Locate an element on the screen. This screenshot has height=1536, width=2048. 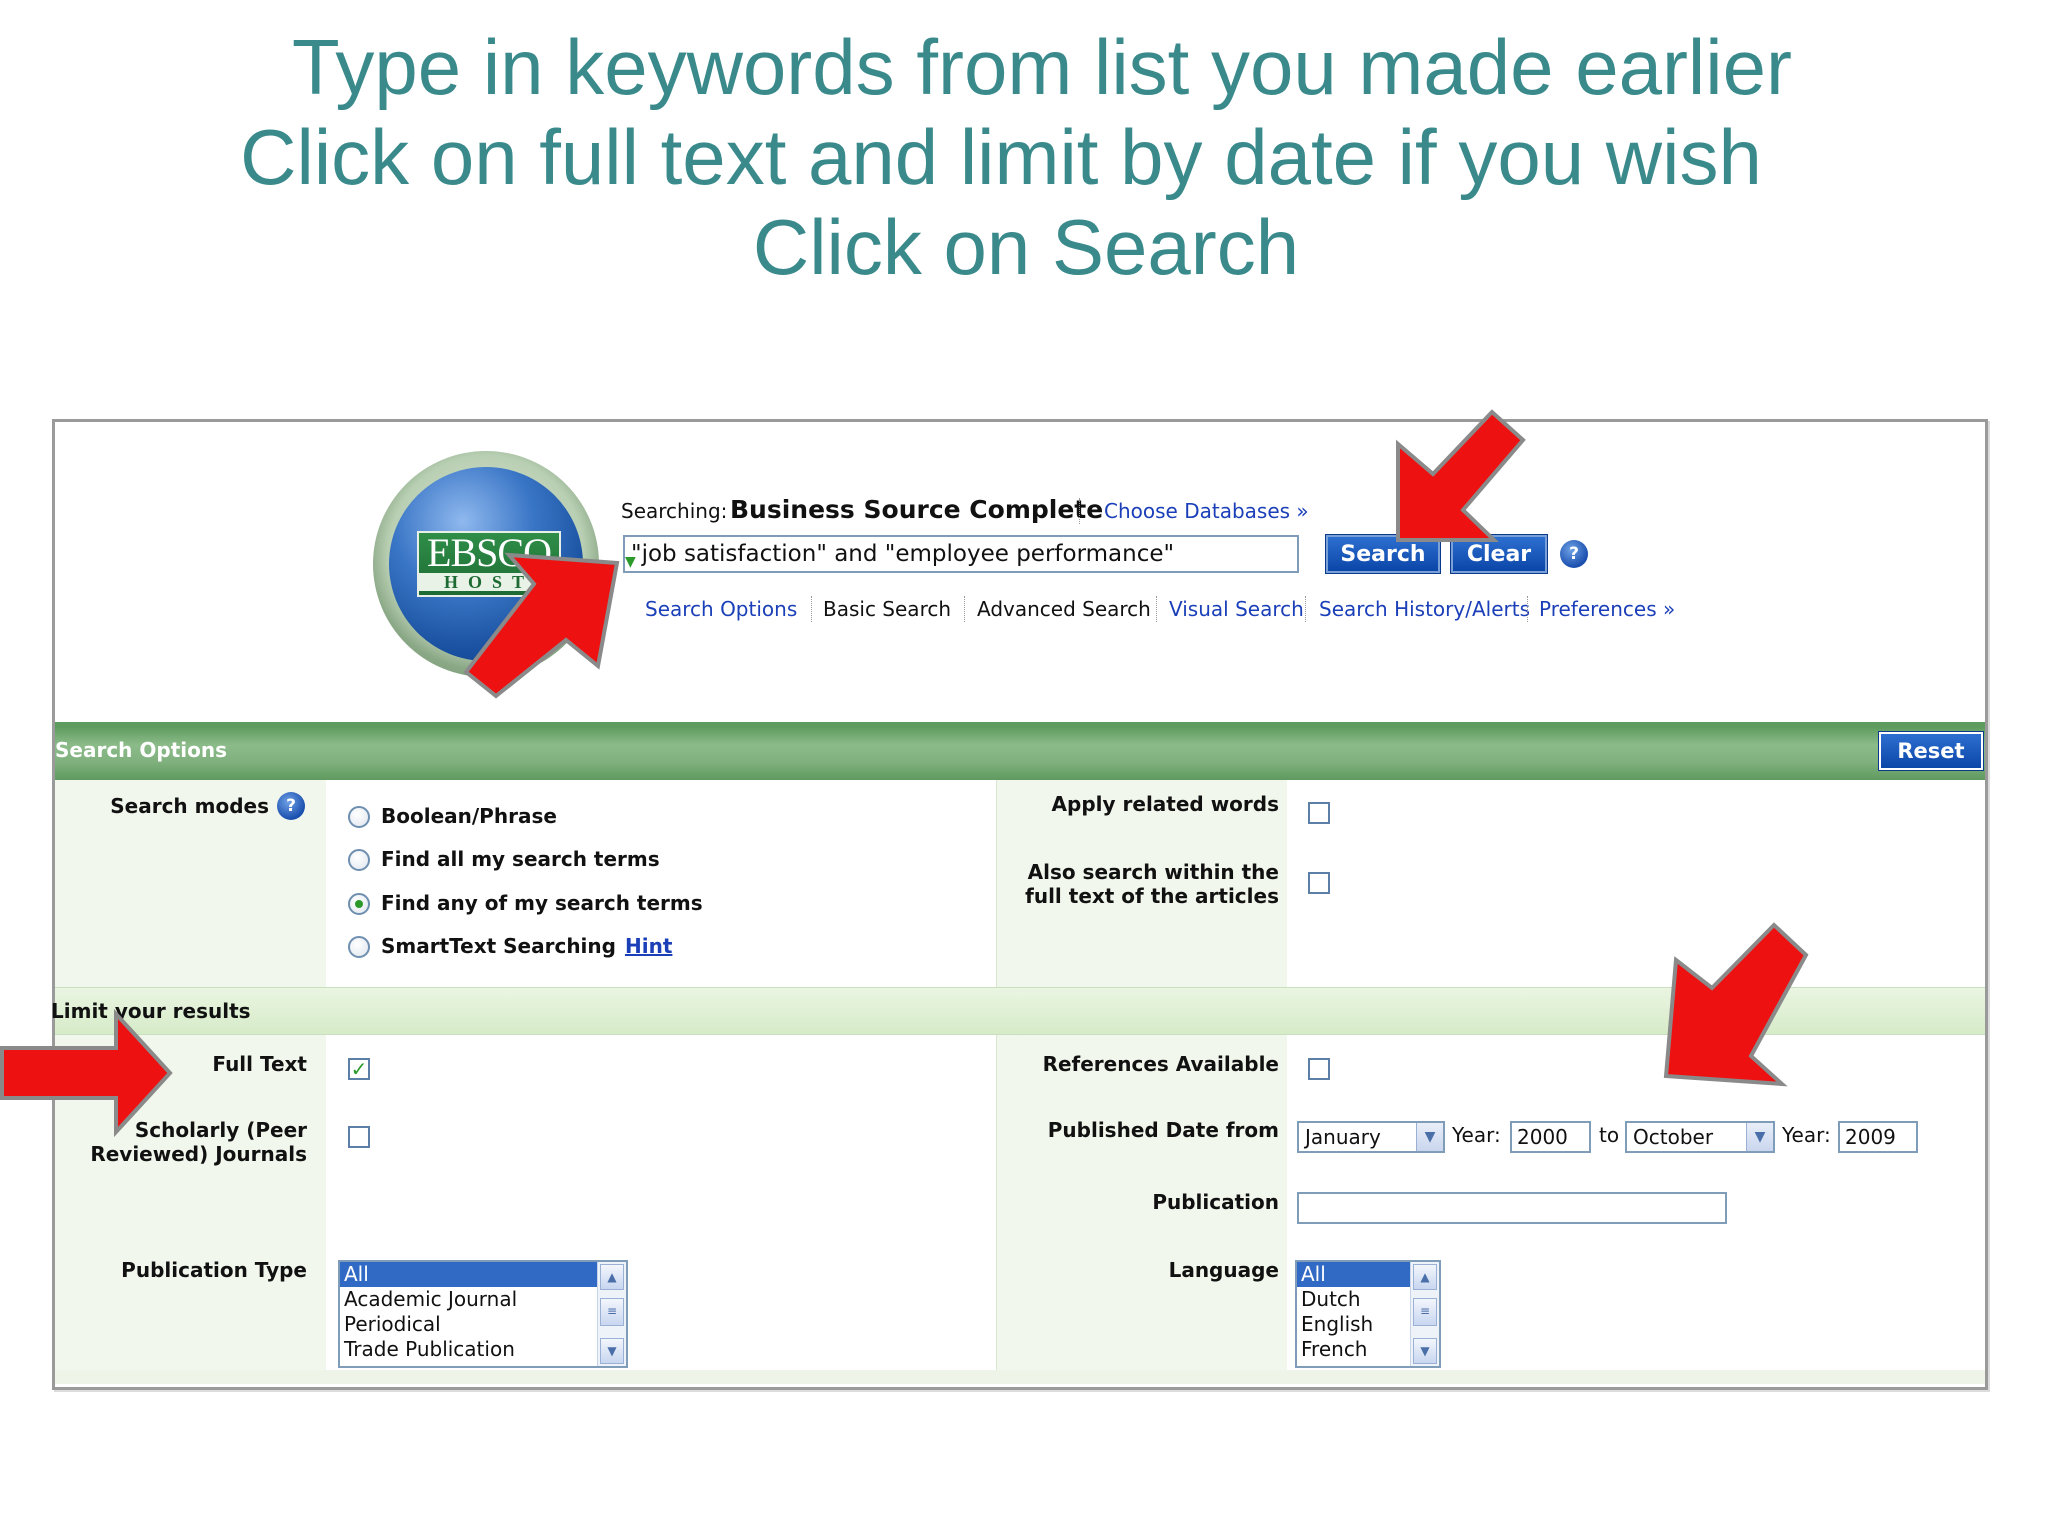
red-arrow-icon-date is located at coordinates (1736, 1004).